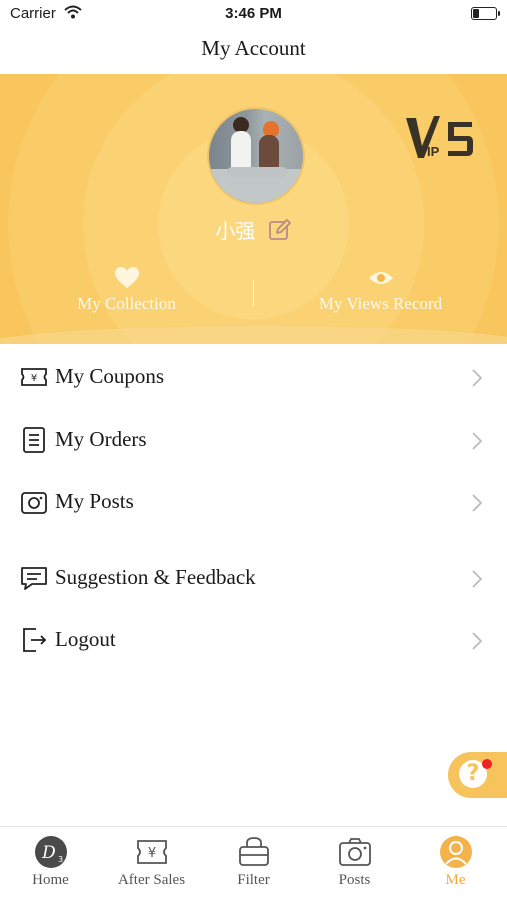  I want to click on heart-icon, so click(126, 277).